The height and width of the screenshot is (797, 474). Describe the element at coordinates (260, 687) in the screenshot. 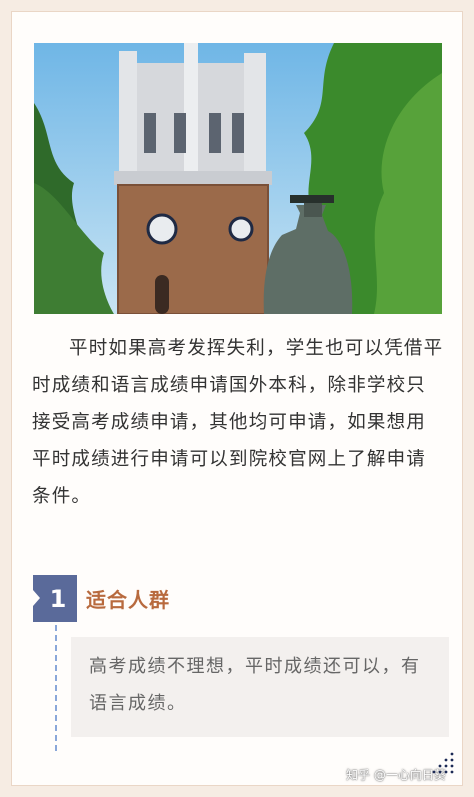

I see `section-body: 高考成绩不理想，平时成绩还可以，有语言成绩。` at that location.